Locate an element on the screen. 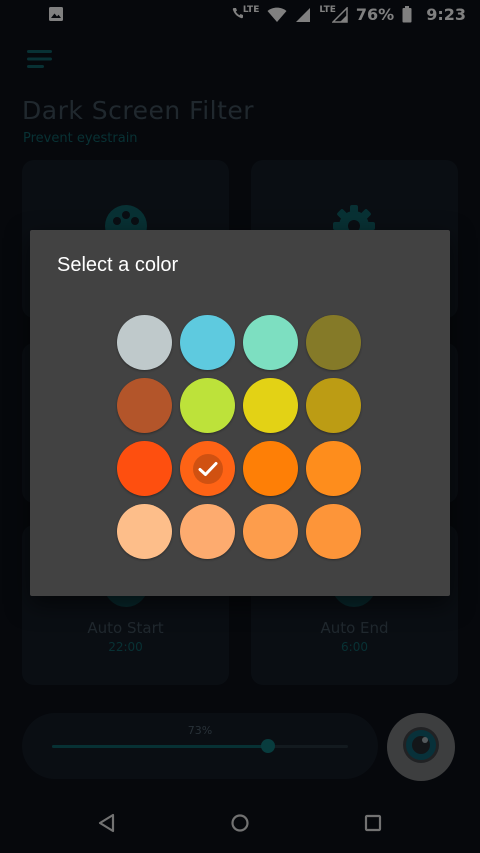 The height and width of the screenshot is (853, 480). check-icon is located at coordinates (207, 468).